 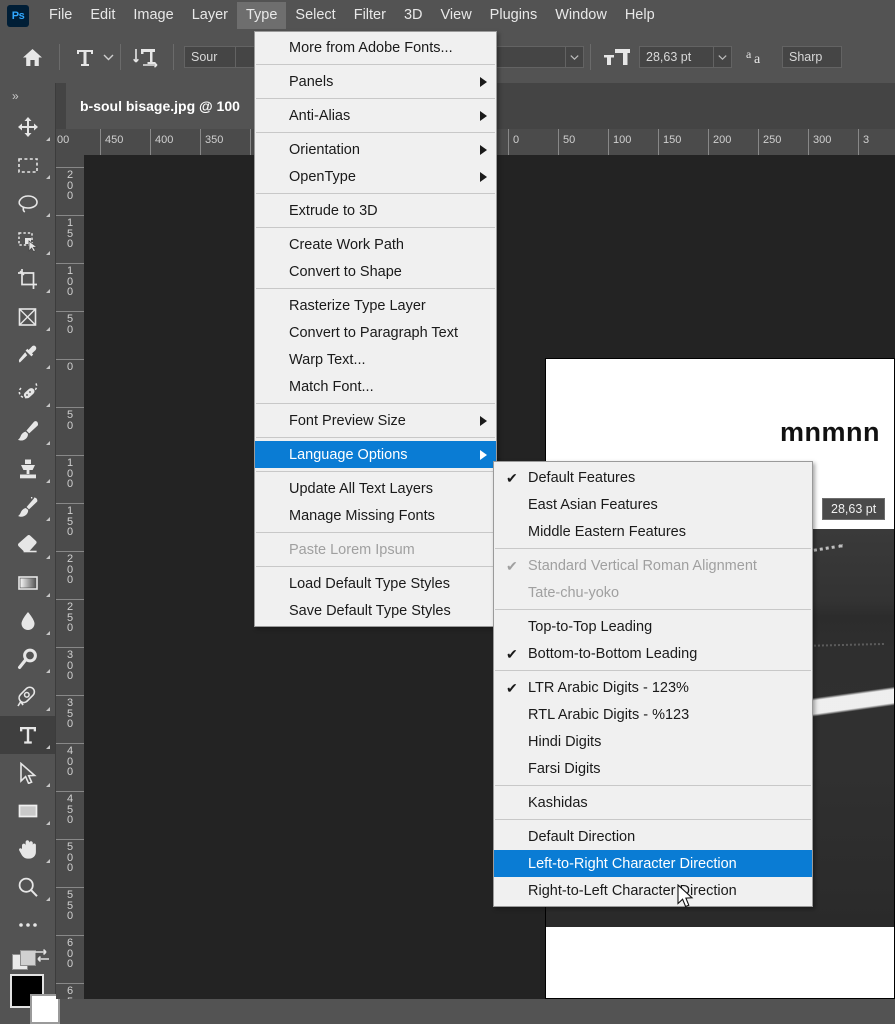 I want to click on toggle-text-orientation-icon, so click(x=146, y=57).